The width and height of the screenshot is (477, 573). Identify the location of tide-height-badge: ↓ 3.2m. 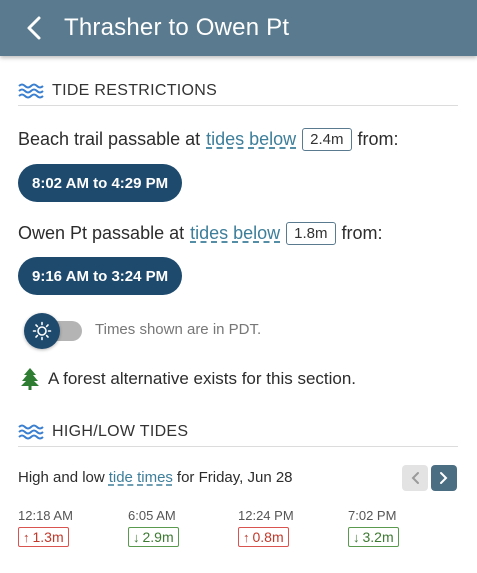
(373, 537).